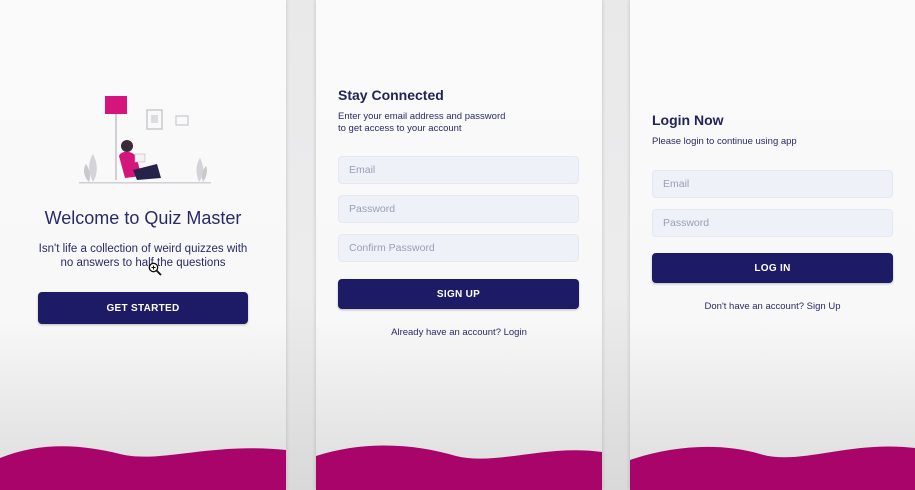 This screenshot has height=490, width=915. Describe the element at coordinates (143, 308) in the screenshot. I see `get-started-button: GET STARTED` at that location.